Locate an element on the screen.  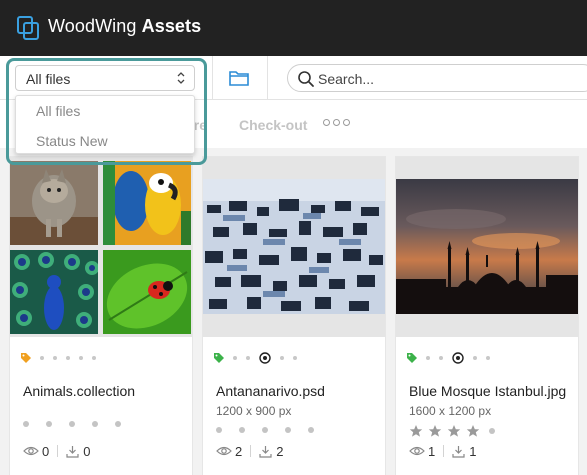
search-icon is located at coordinates (306, 79).